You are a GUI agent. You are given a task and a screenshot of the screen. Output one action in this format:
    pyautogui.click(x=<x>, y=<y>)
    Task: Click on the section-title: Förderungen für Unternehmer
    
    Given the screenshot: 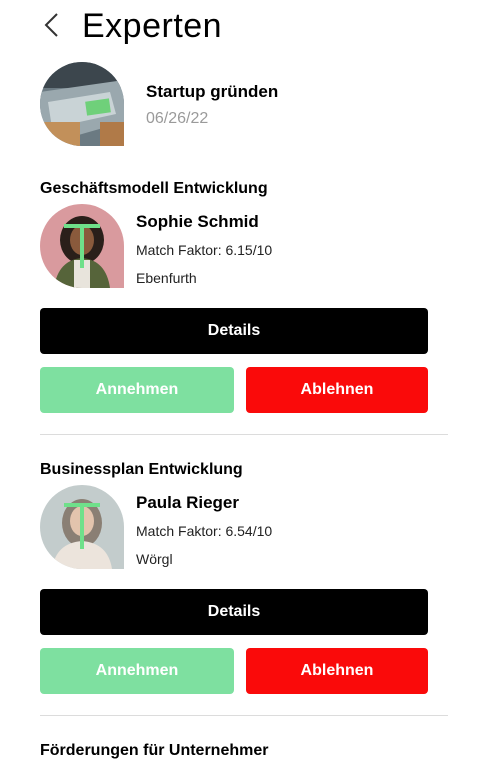 What is the action you would take?
    pyautogui.click(x=154, y=750)
    